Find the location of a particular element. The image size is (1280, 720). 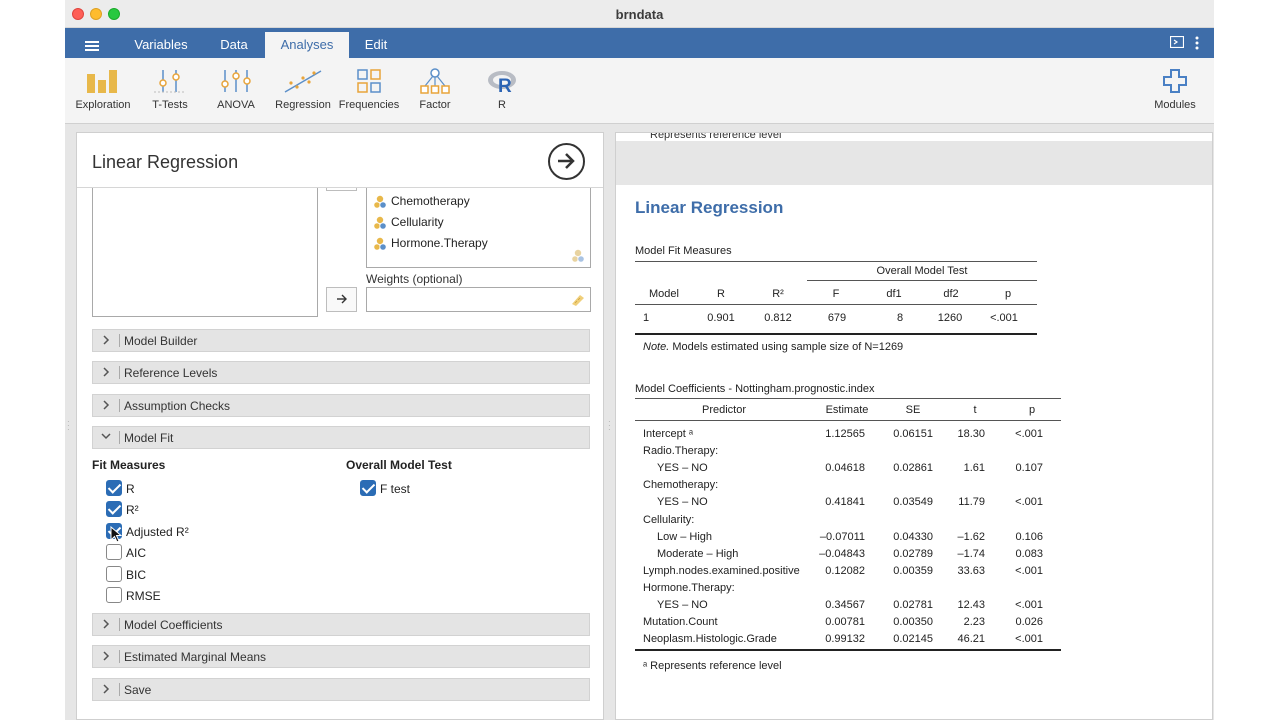

move-to-weights-button is located at coordinates (341, 299).